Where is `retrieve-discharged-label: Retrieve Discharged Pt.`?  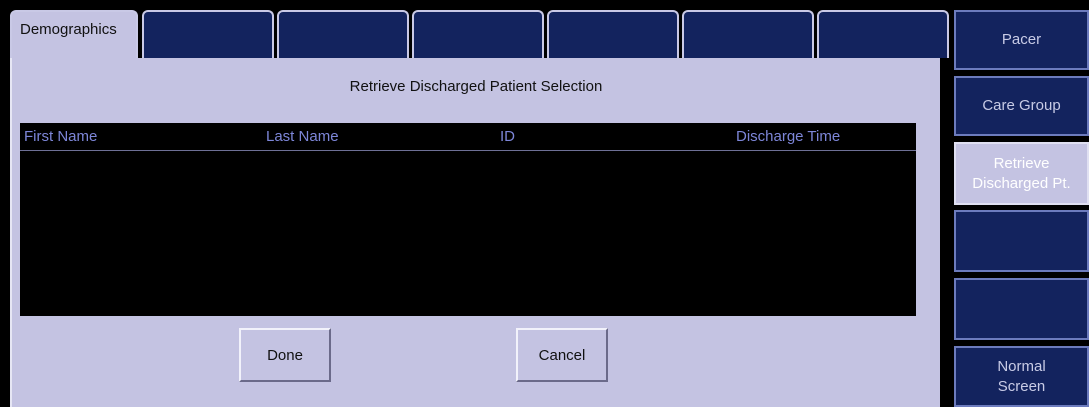
retrieve-discharged-label: Retrieve Discharged Pt. is located at coordinates (1021, 173).